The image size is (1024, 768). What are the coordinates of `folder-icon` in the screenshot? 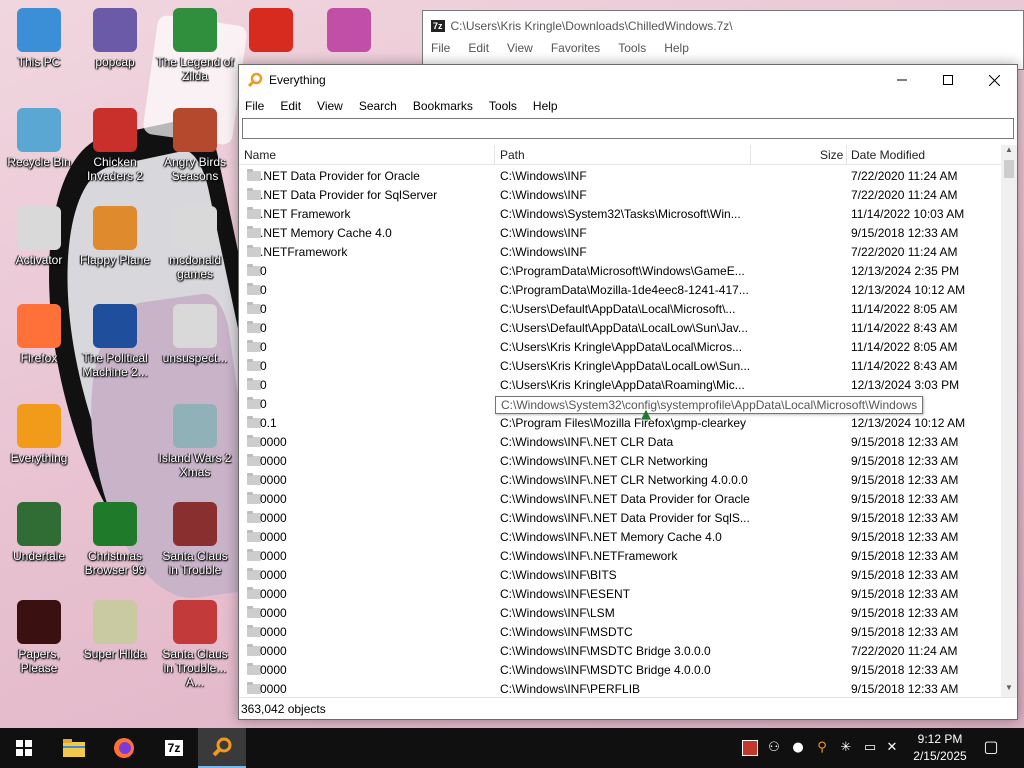 It's located at (254, 536).